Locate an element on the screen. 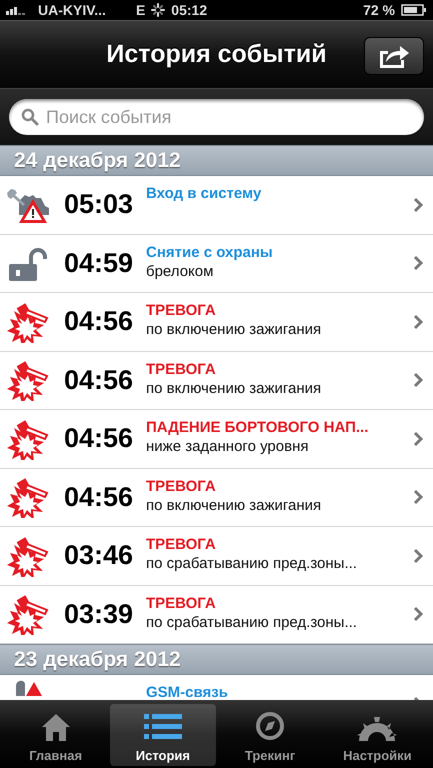  house-icon is located at coordinates (55, 727).